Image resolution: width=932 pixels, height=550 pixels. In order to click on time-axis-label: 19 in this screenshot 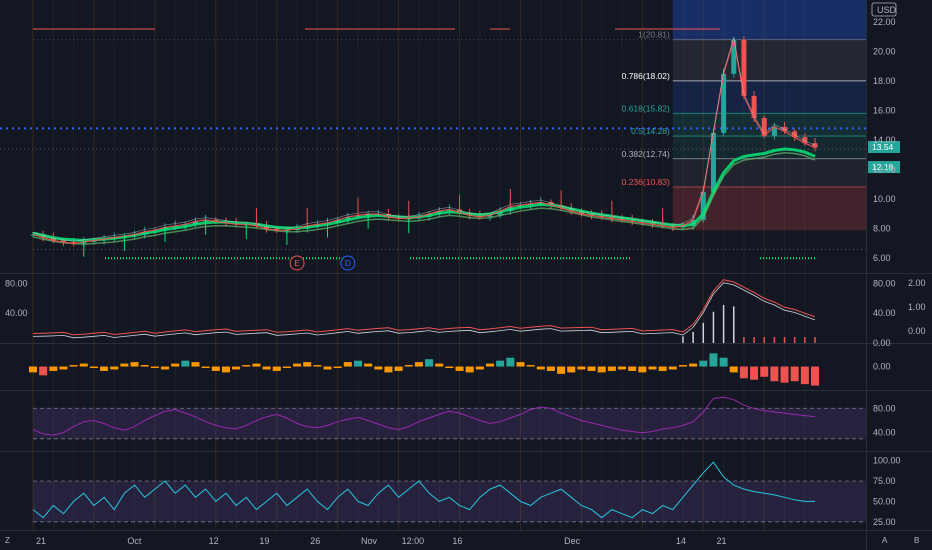, I will do `click(264, 541)`.